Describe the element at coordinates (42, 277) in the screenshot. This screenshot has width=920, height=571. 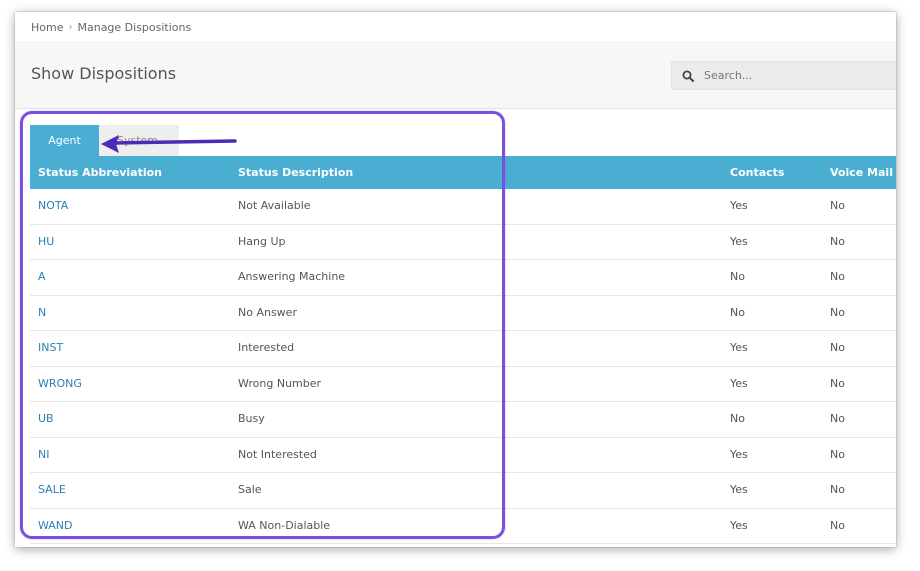
I see `status-abbreviation-link: A` at that location.